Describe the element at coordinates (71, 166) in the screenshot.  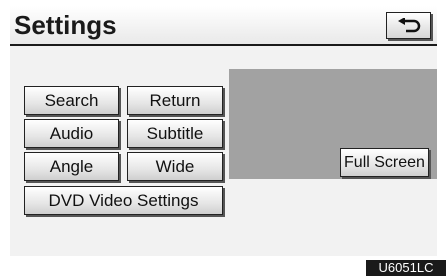
I see `angle-button: Angle` at that location.